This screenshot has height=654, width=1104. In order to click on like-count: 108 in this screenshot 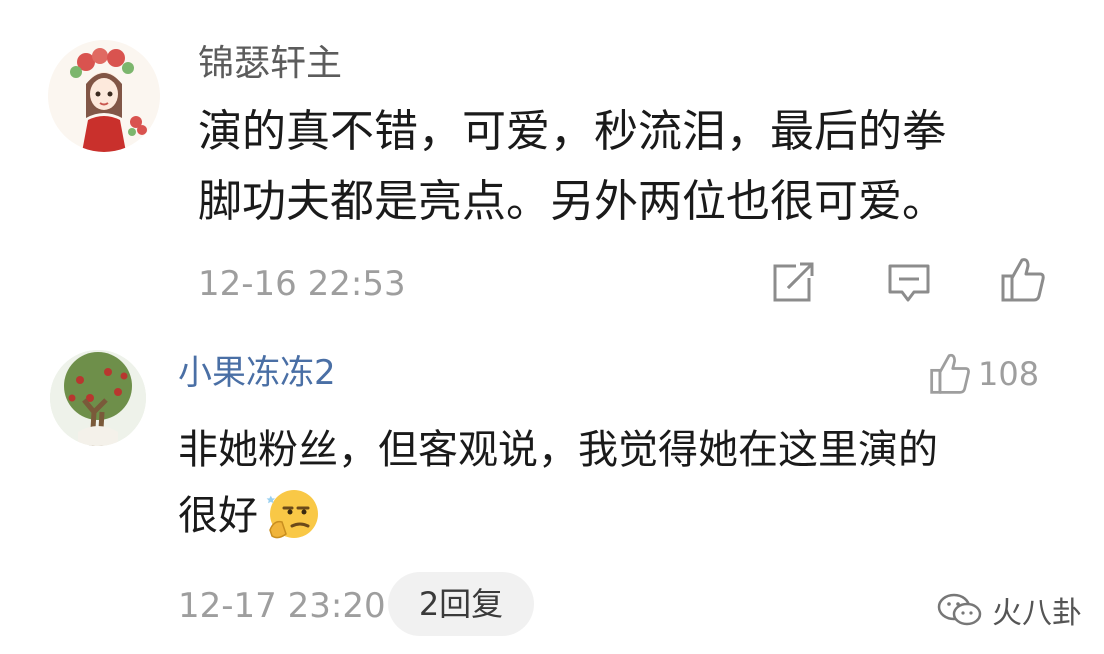, I will do `click(1009, 374)`.